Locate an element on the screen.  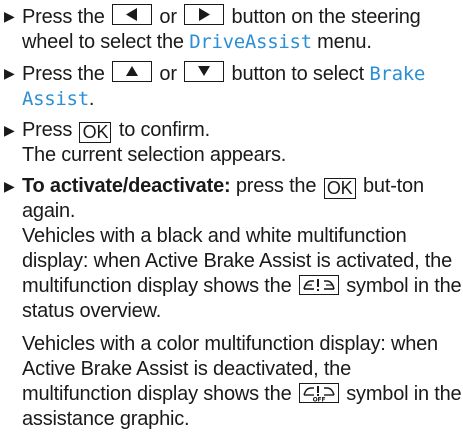
svg-text: OFF is located at coordinates (319, 400).